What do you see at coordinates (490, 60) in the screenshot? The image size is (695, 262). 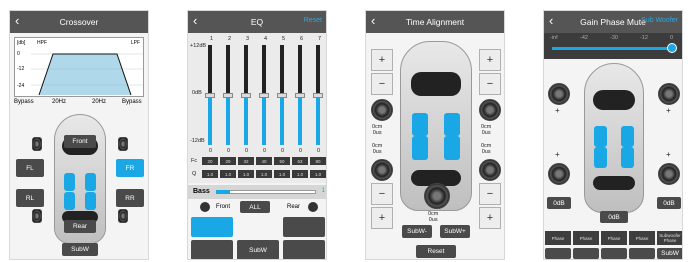 I see `fr-plus-button: +` at bounding box center [490, 60].